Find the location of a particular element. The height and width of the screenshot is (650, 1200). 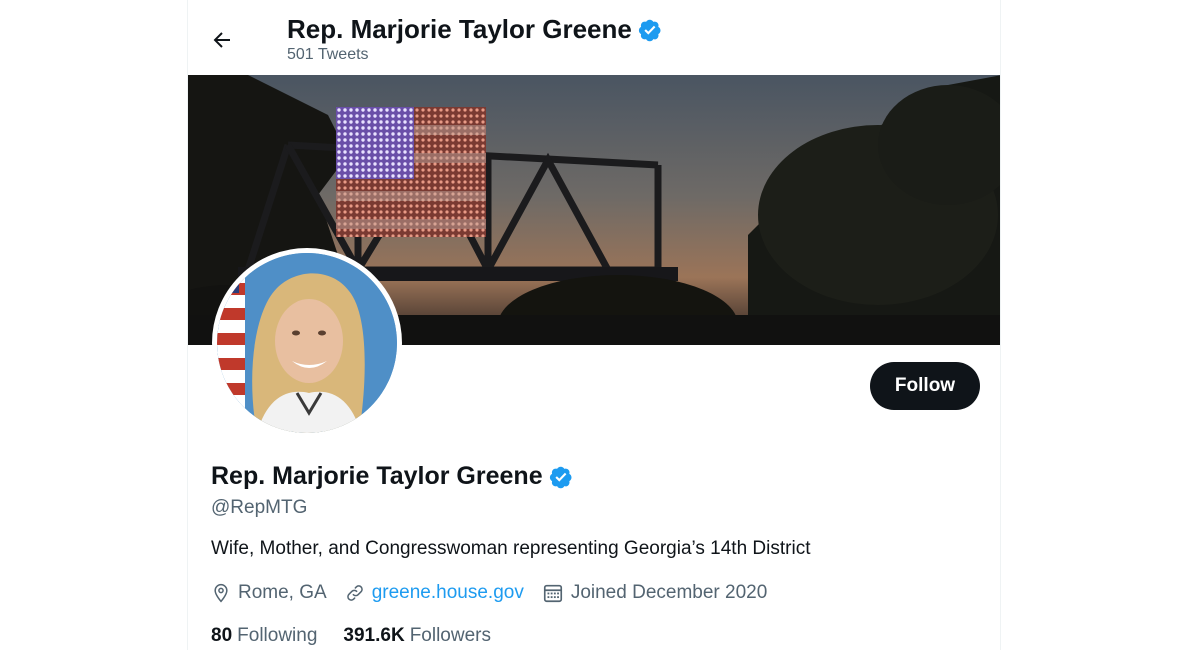

follow-stats: 80 Following 391.6K Followers is located at coordinates (351, 636).